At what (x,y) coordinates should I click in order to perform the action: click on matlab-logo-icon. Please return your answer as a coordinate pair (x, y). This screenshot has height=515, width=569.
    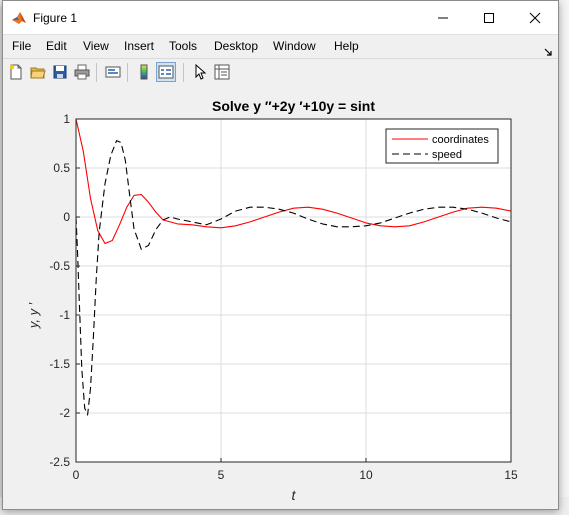
    Looking at the image, I should click on (19, 18).